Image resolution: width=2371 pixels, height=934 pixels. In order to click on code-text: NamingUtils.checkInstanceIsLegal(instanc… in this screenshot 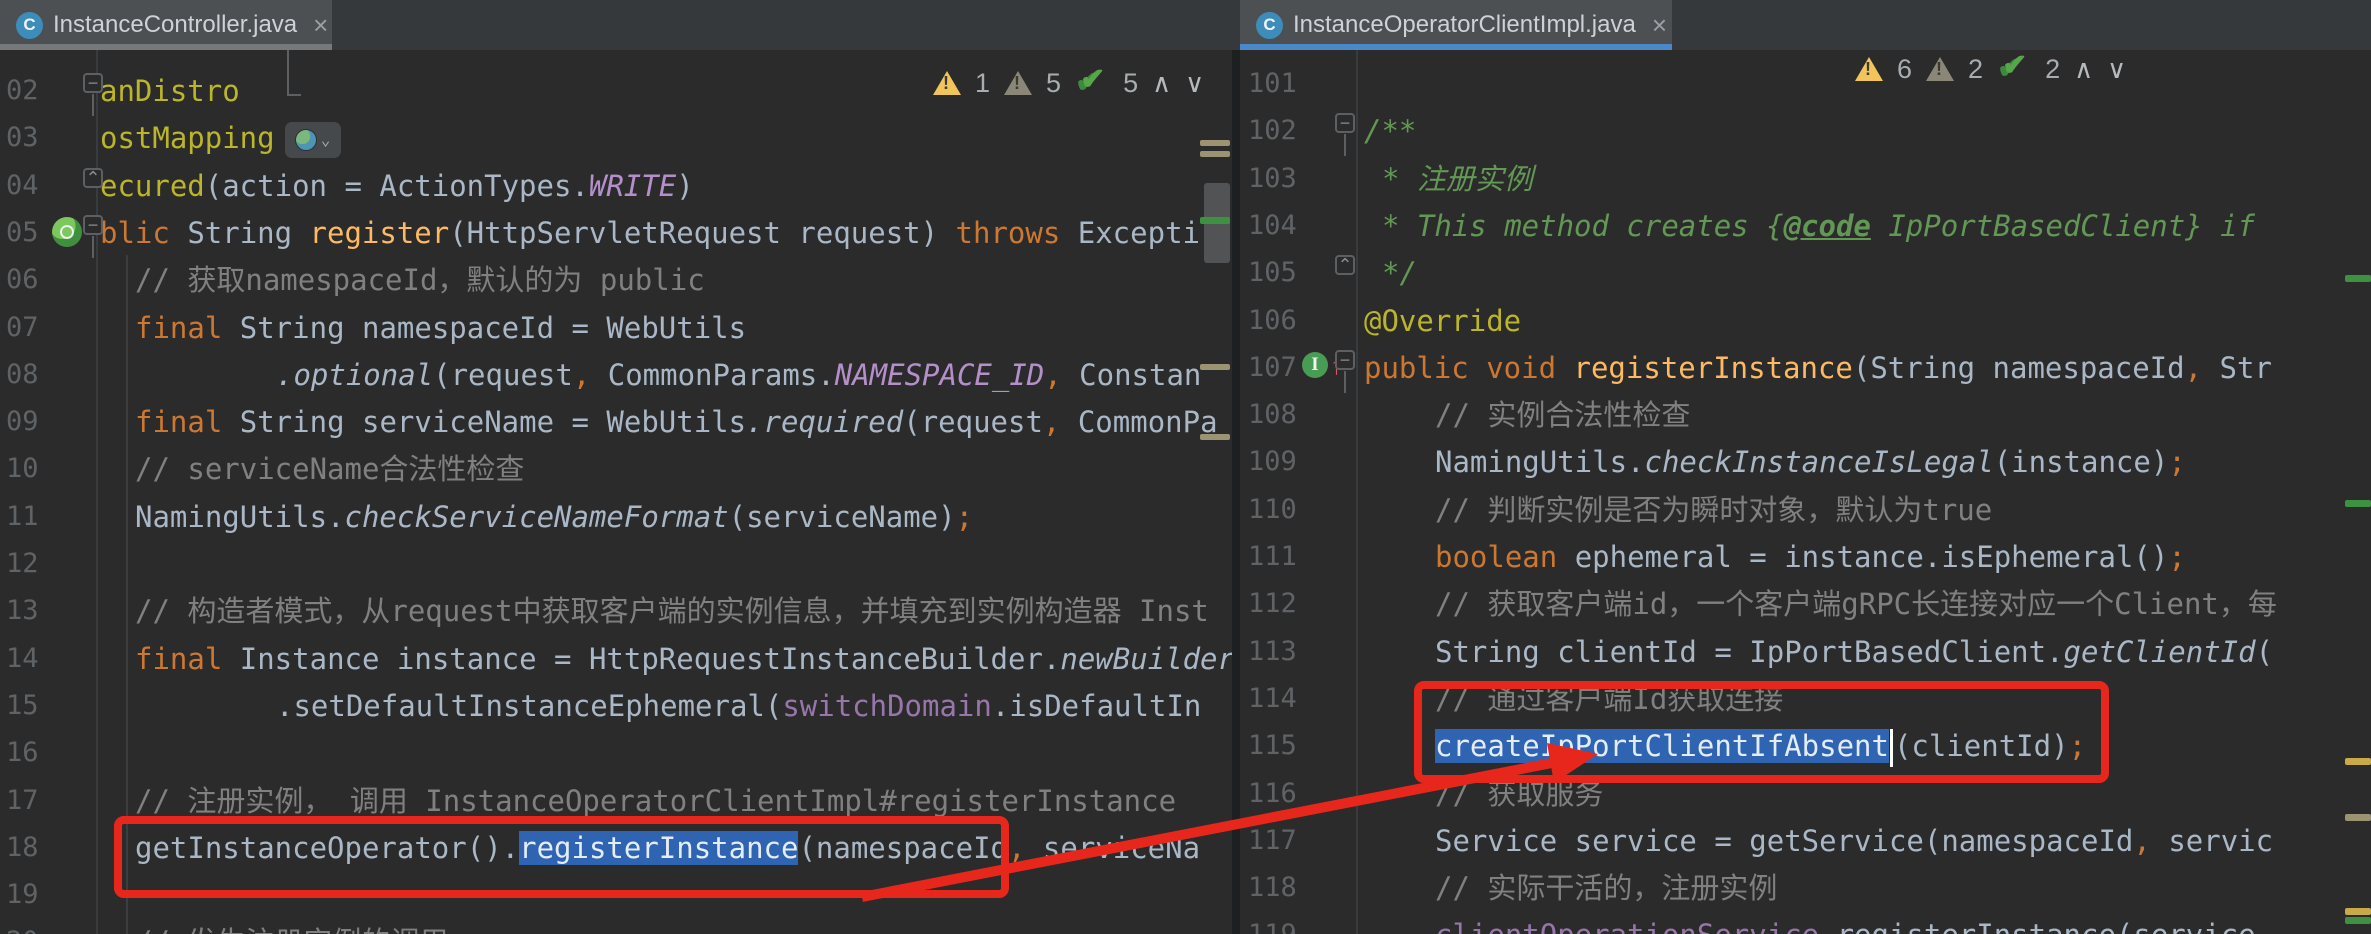, I will do `click(1810, 462)`.